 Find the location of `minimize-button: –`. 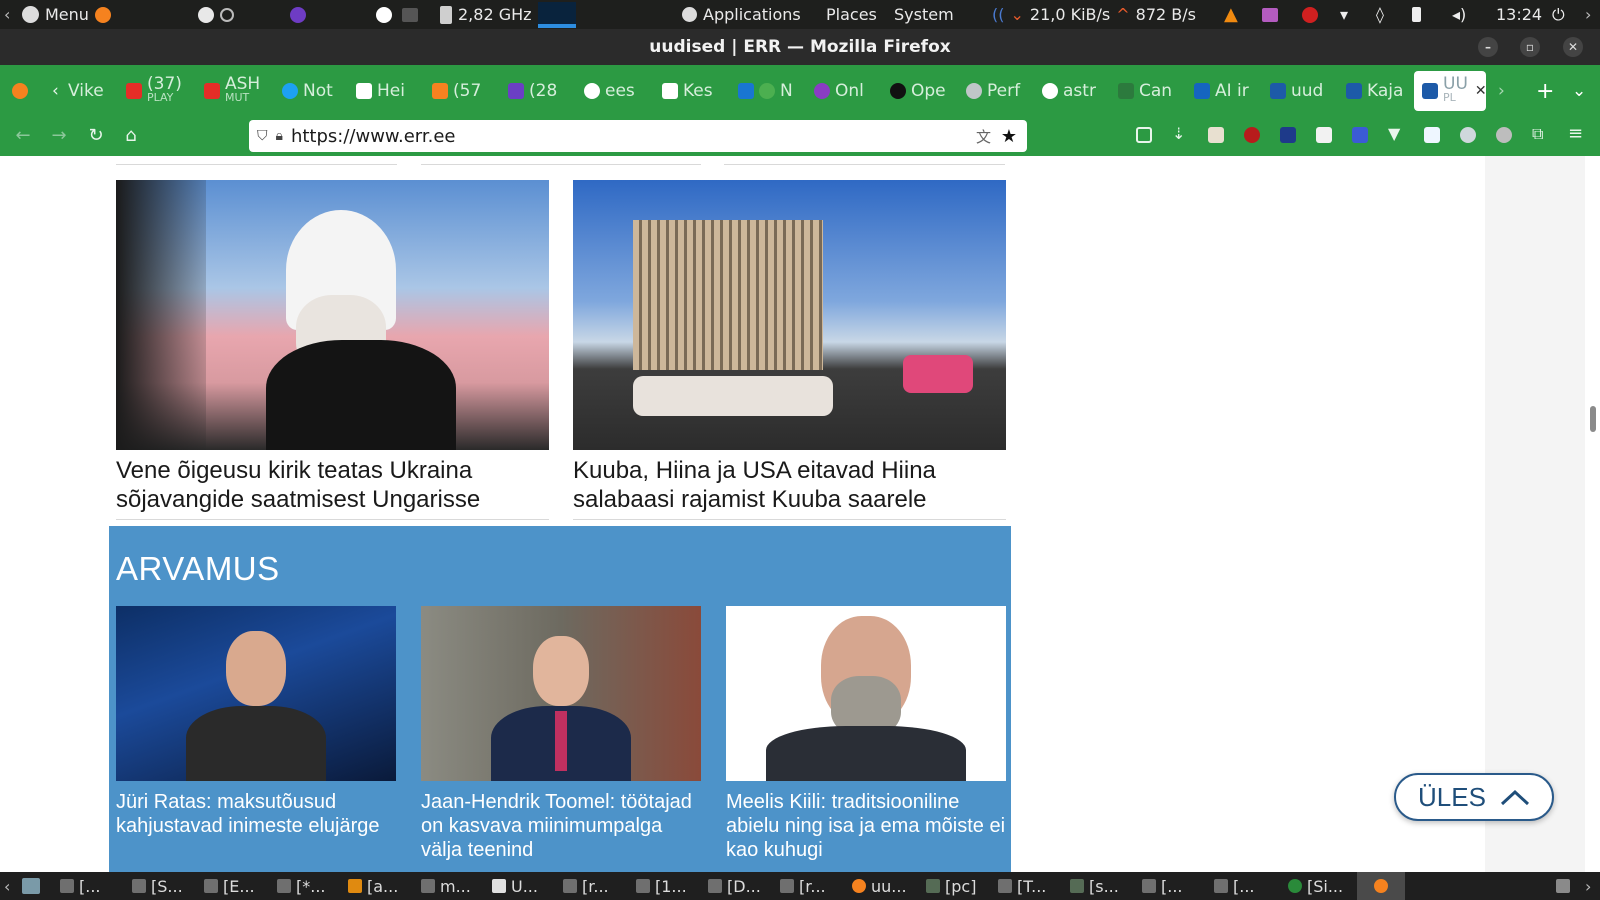

minimize-button: – is located at coordinates (1488, 47).